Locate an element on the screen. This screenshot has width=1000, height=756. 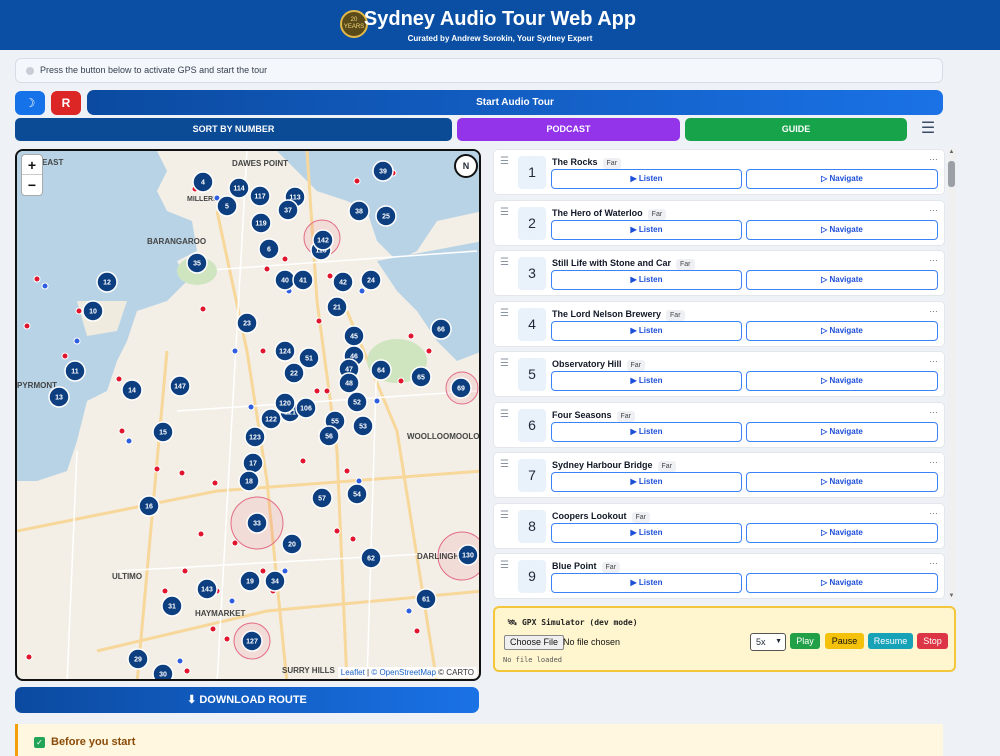
map-marker: 52 is located at coordinates (357, 402).